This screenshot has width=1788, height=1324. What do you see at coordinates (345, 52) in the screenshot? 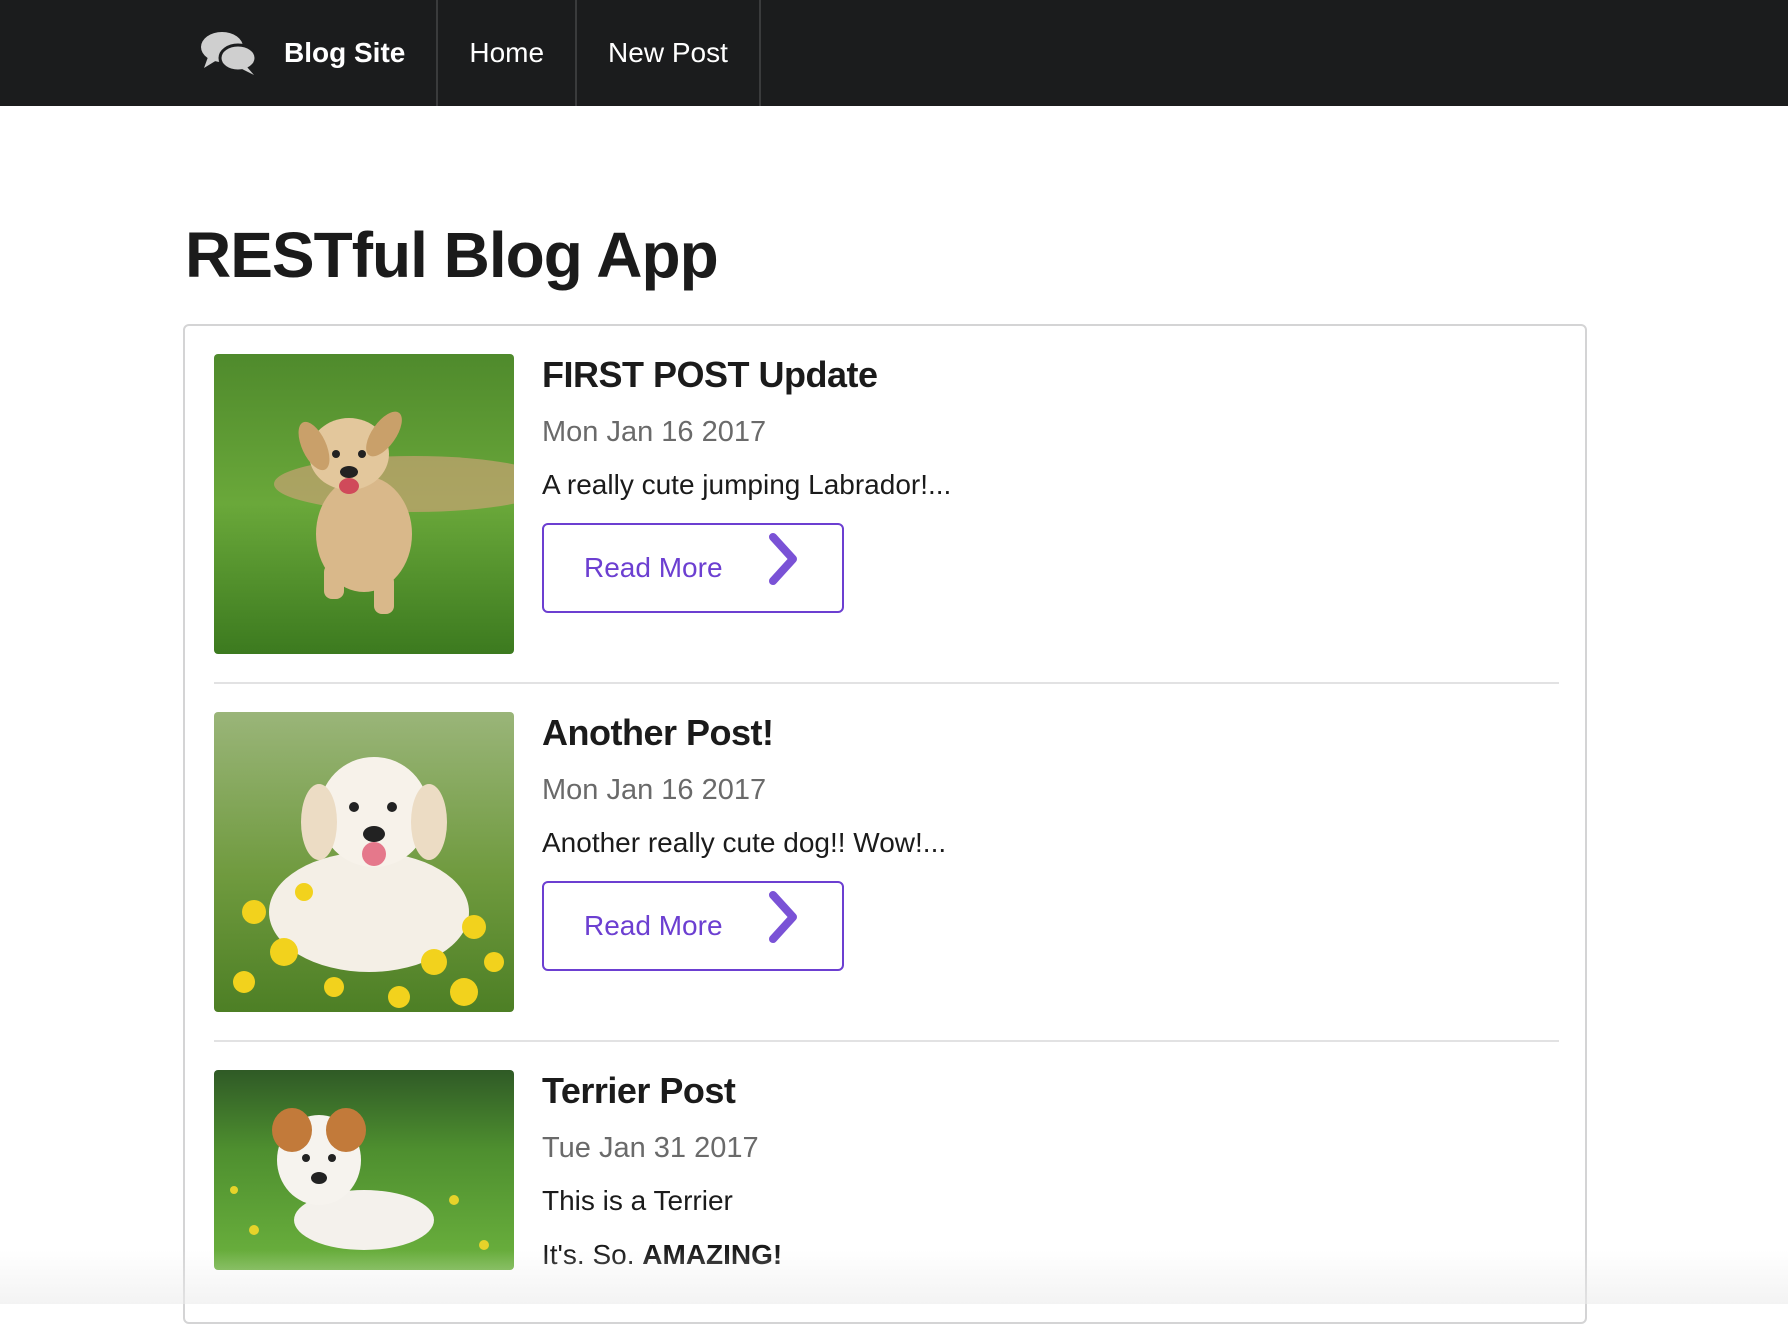
I see `brand-label: Blog Site` at bounding box center [345, 52].